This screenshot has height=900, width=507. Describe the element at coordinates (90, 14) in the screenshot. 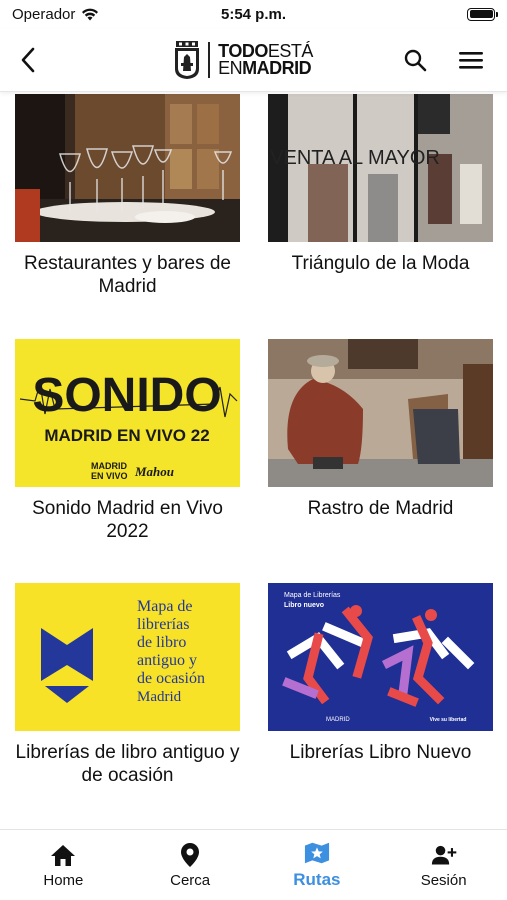

I see `wifi-icon` at that location.